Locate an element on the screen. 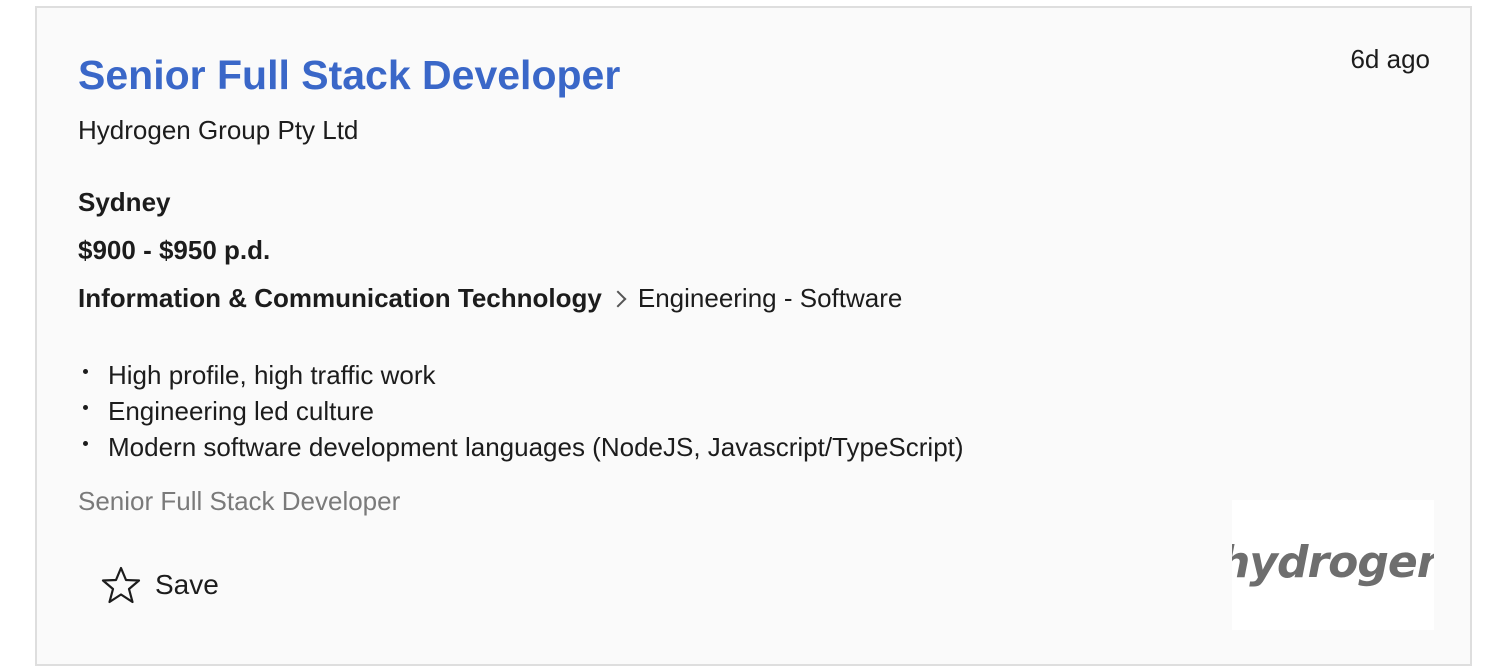  company-logo: hydrogen is located at coordinates (1333, 565).